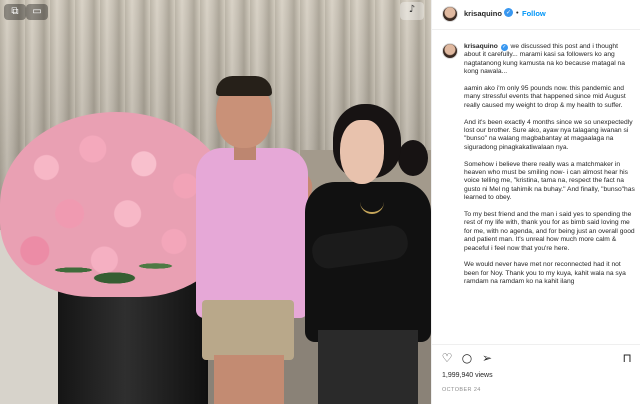 Image resolution: width=640 pixels, height=404 pixels. I want to click on comment-icon: ○, so click(467, 358).